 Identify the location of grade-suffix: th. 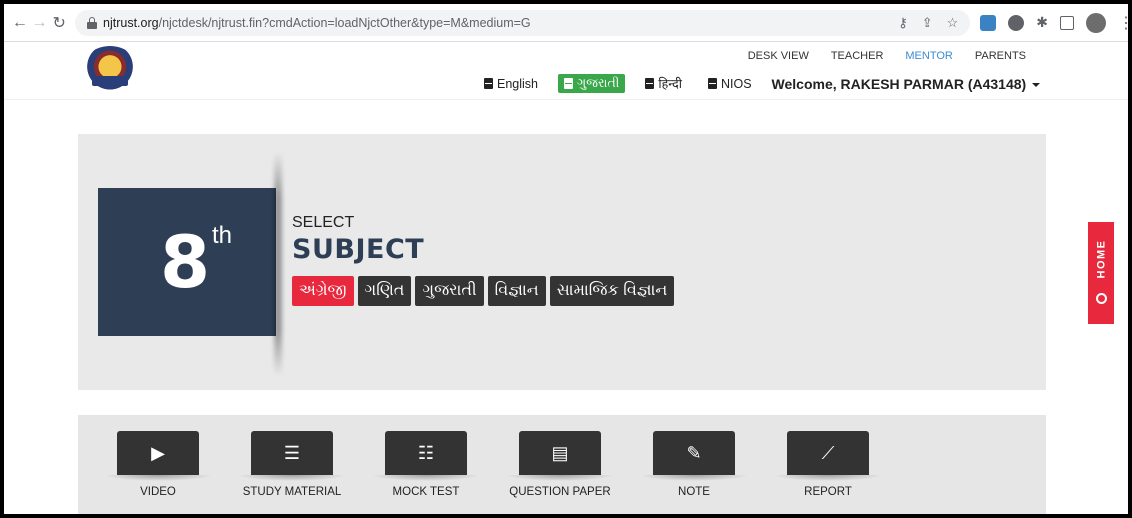
(222, 235).